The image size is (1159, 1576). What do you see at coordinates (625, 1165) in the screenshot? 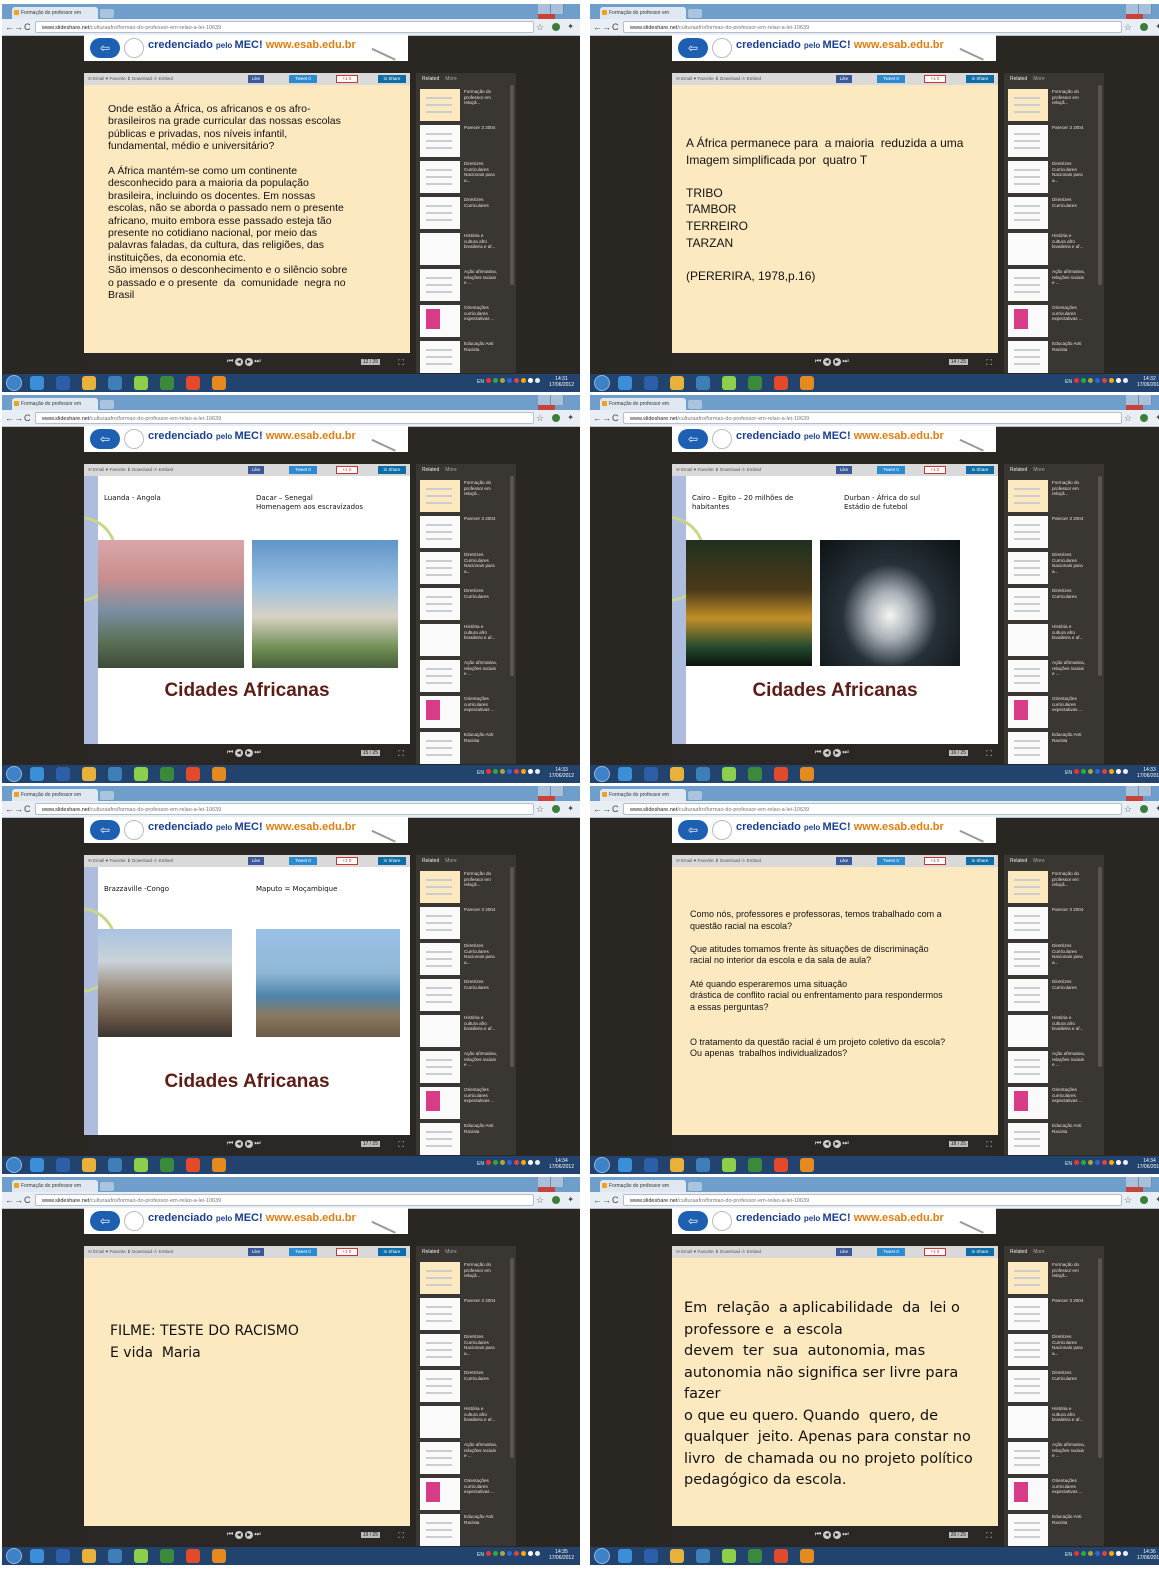
I see `desktop-icon` at bounding box center [625, 1165].